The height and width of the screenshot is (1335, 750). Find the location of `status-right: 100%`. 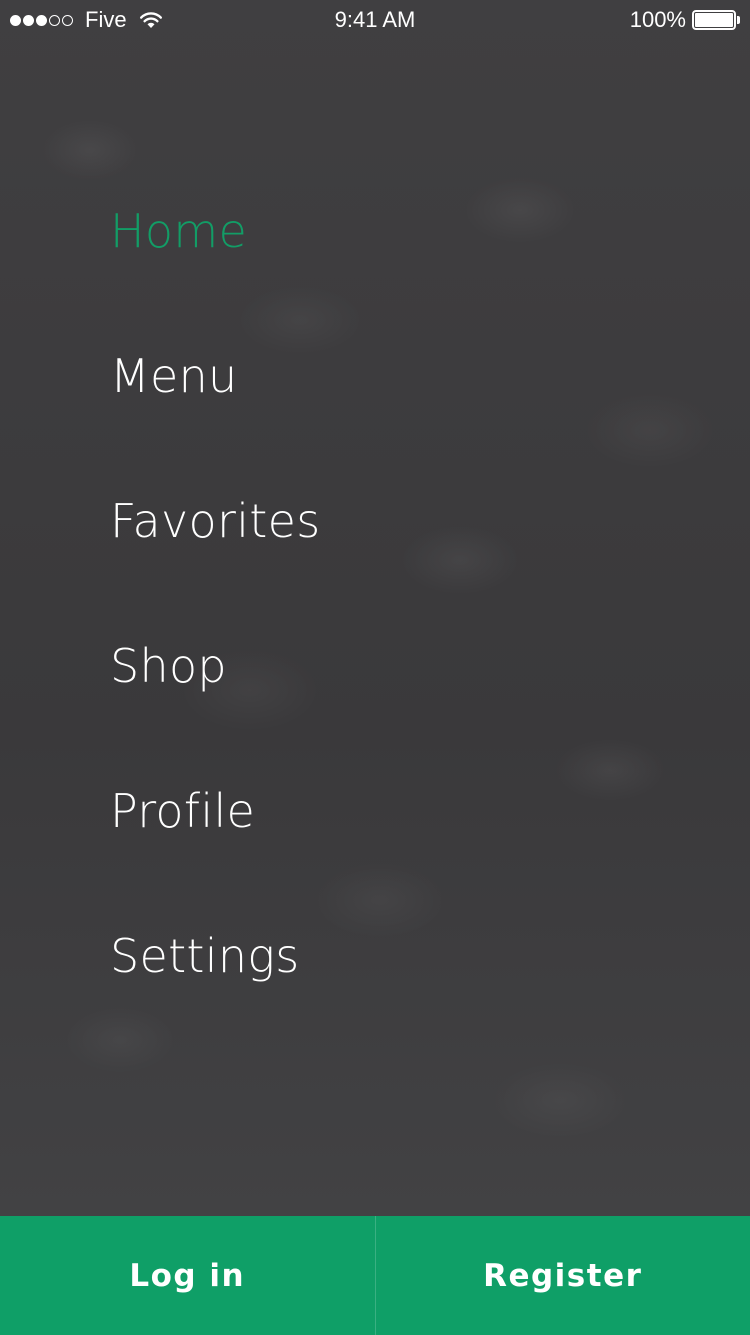

status-right: 100% is located at coordinates (685, 20).